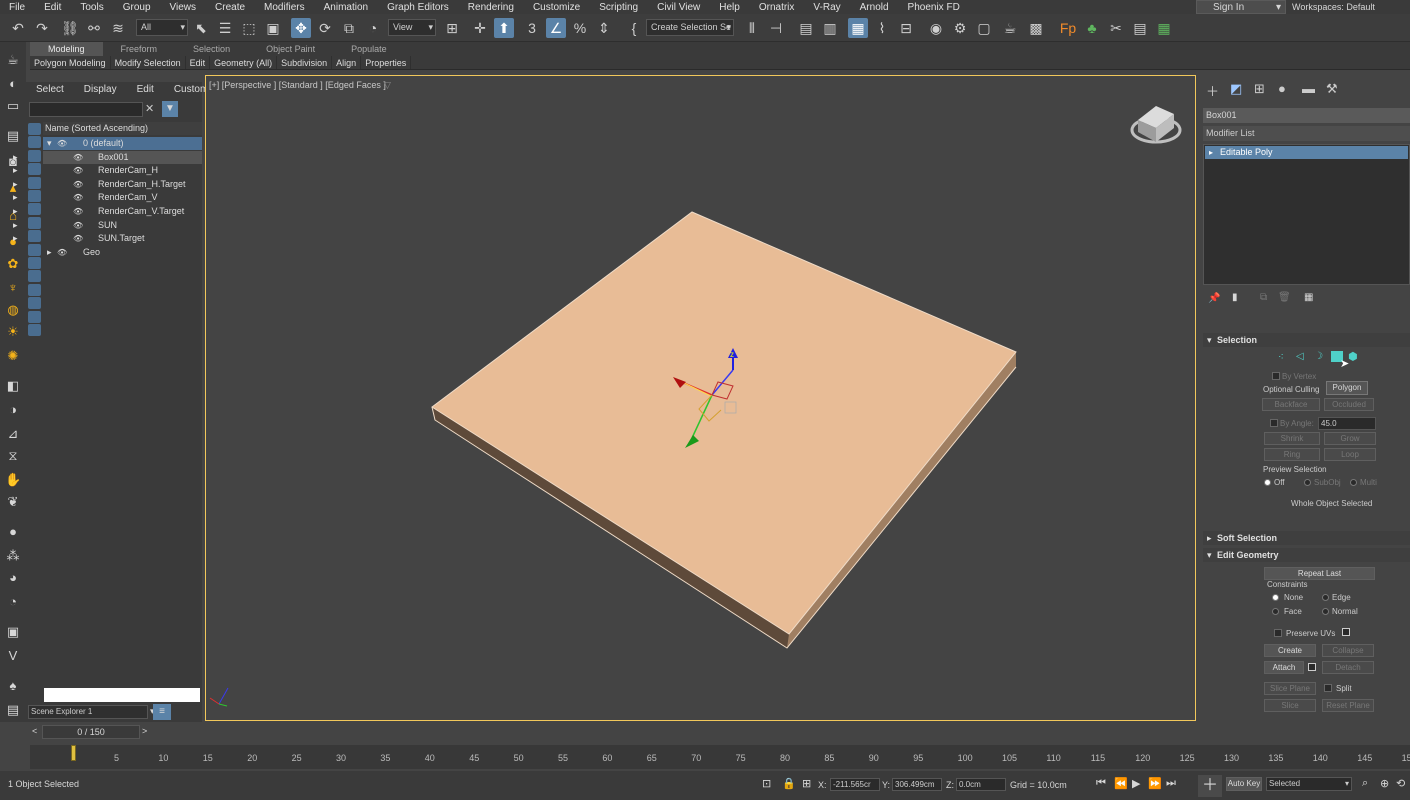 The width and height of the screenshot is (1410, 800). What do you see at coordinates (70, 28) in the screenshot?
I see `link-icon: ⛓` at bounding box center [70, 28].